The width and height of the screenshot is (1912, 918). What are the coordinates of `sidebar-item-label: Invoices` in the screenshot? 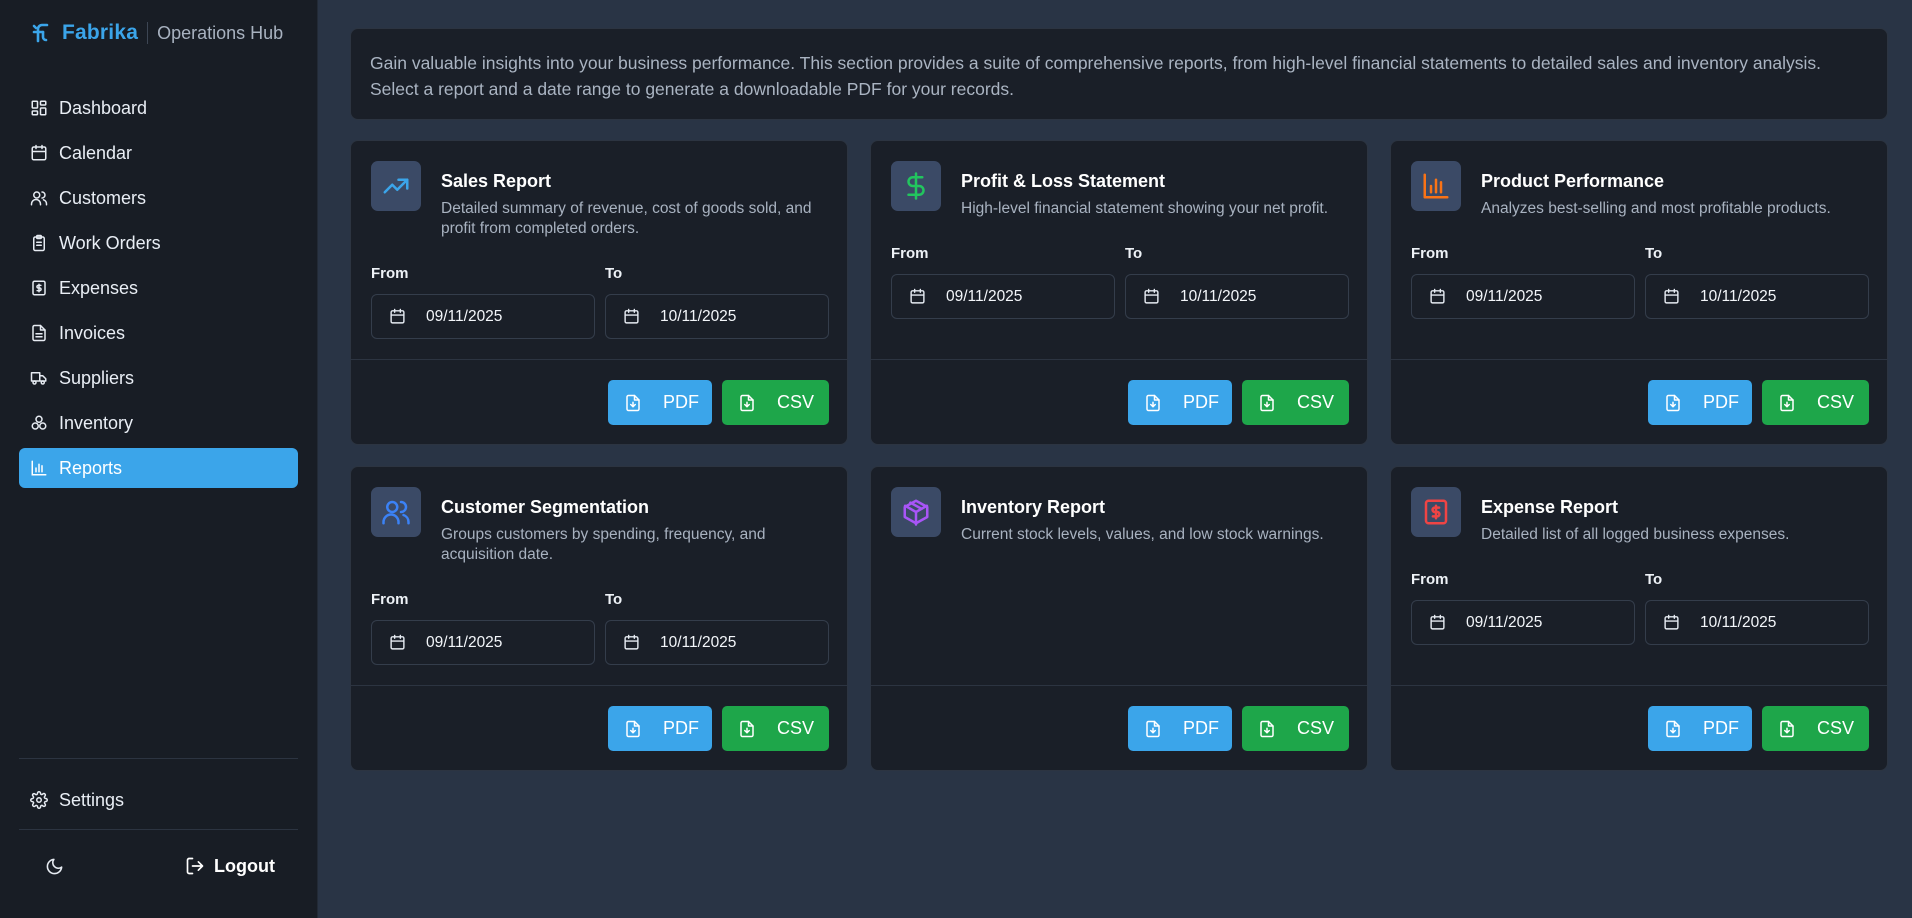 It's located at (92, 332).